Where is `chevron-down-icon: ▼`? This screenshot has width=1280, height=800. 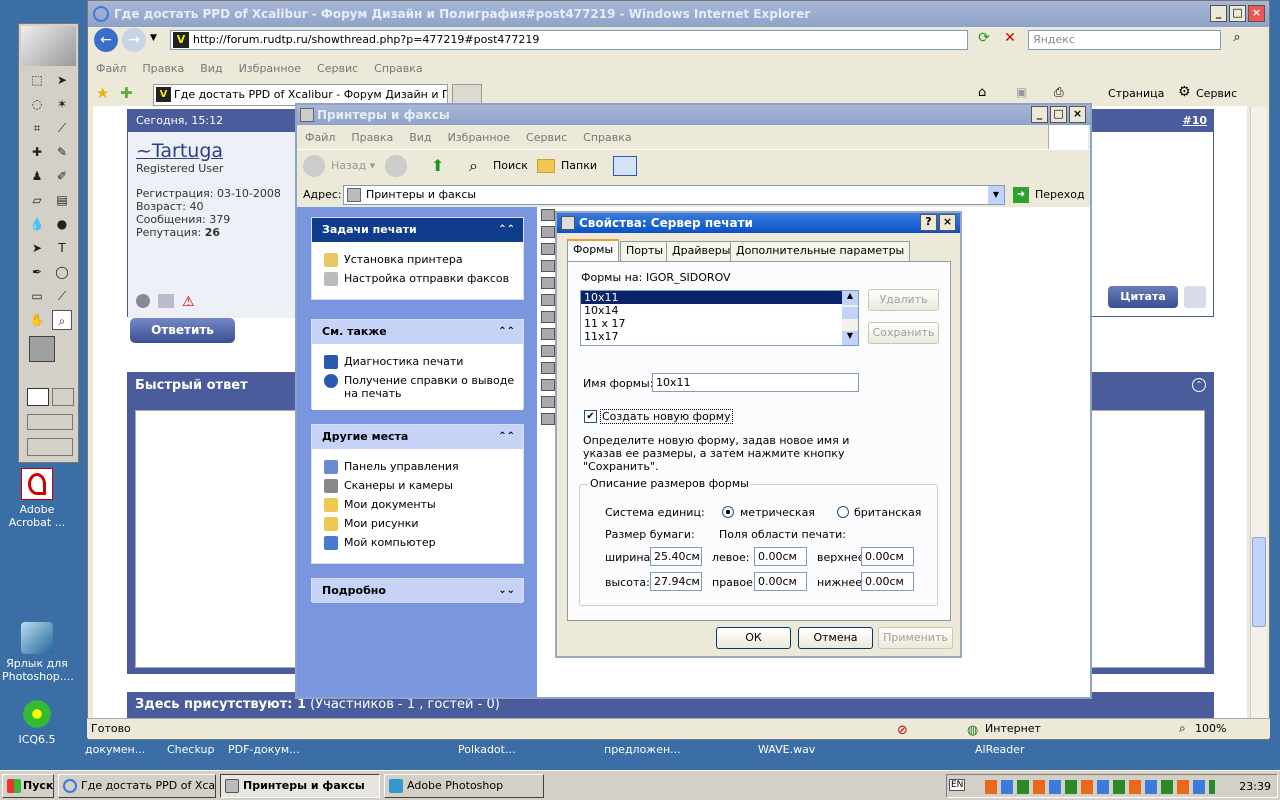
chevron-down-icon: ▼ is located at coordinates (996, 195).